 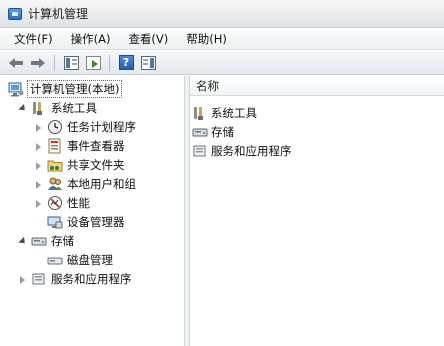 I want to click on list-item-label: 系统工具, so click(x=234, y=113).